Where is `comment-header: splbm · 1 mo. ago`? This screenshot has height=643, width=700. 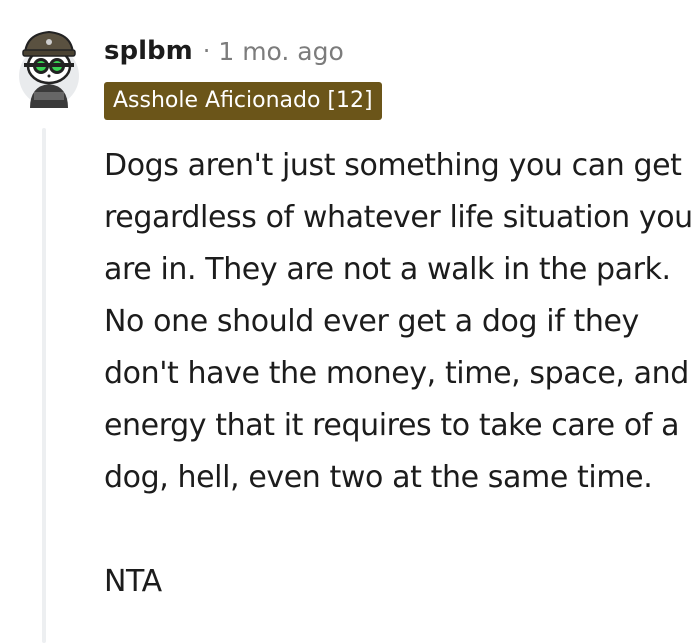
comment-header: splbm · 1 mo. ago is located at coordinates (224, 51).